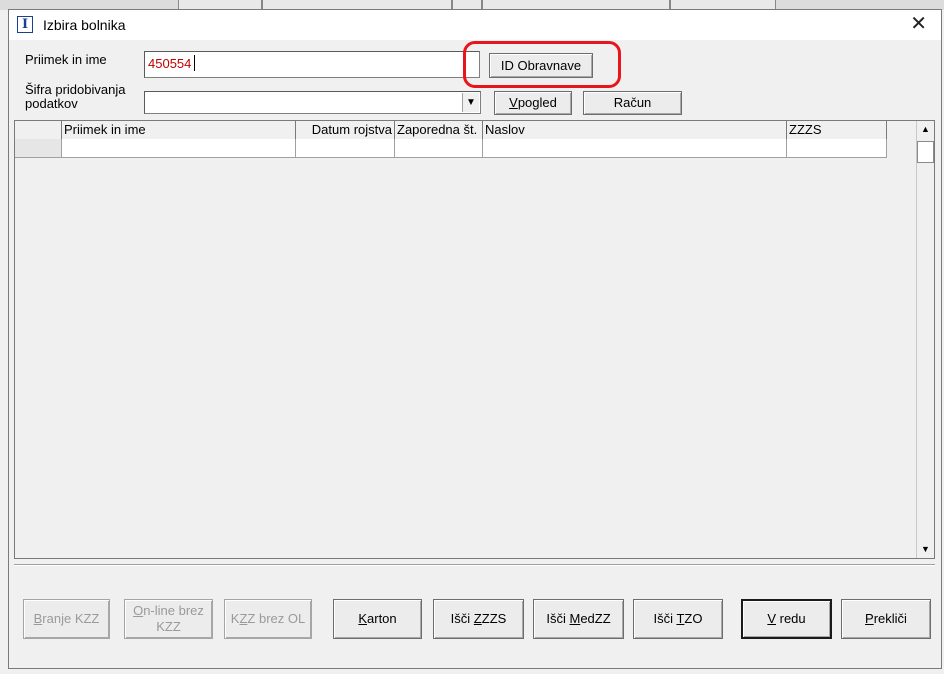 This screenshot has width=944, height=674. What do you see at coordinates (179, 148) in the screenshot?
I see `cell-name` at bounding box center [179, 148].